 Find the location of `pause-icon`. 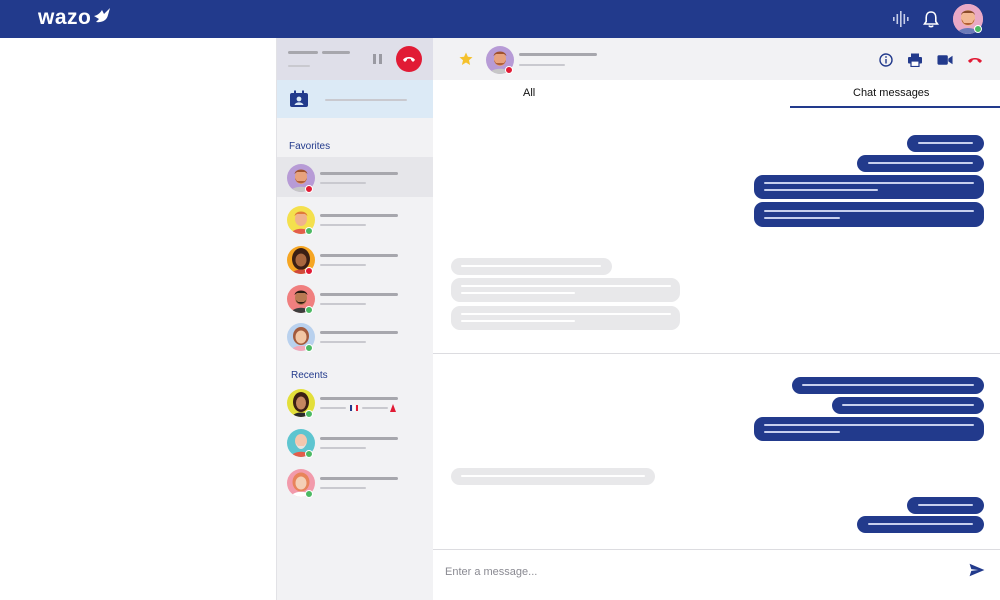

pause-icon is located at coordinates (378, 59).